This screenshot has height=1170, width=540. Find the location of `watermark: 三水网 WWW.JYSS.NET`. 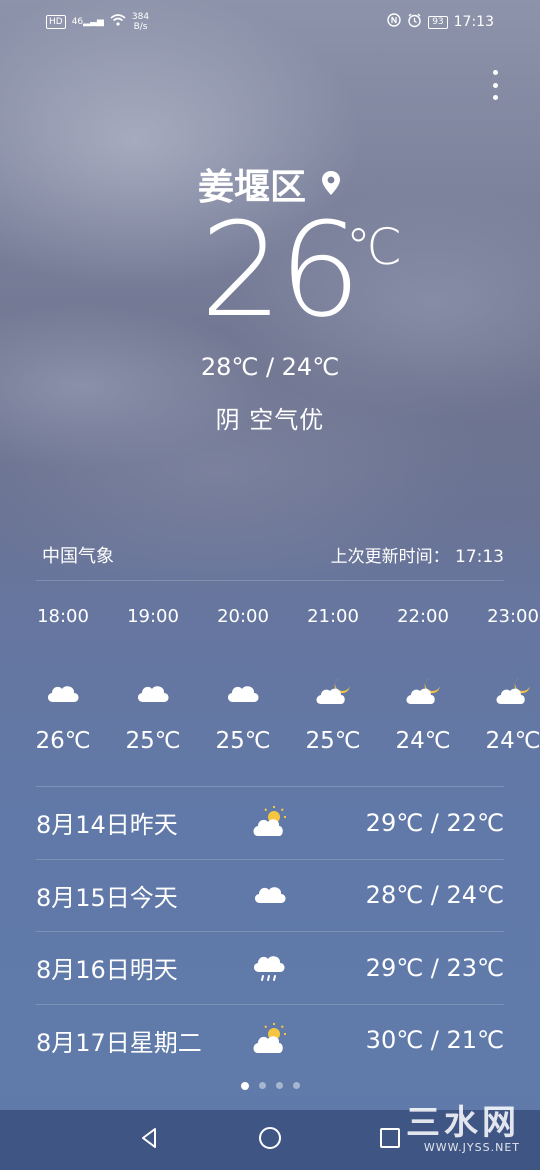

watermark: 三水网 WWW.JYSS.NET is located at coordinates (463, 1129).